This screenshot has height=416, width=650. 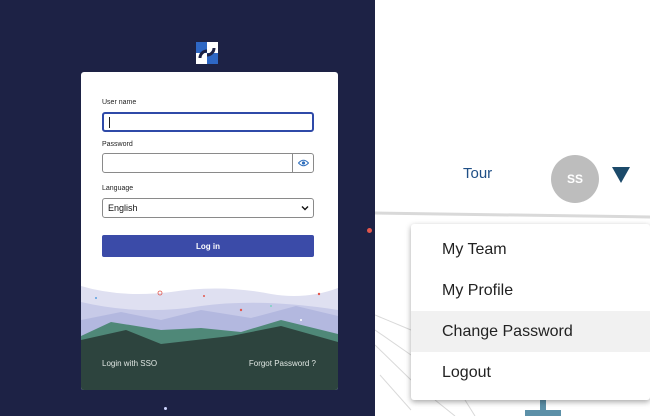 What do you see at coordinates (208, 208) in the screenshot?
I see `language-select: English` at bounding box center [208, 208].